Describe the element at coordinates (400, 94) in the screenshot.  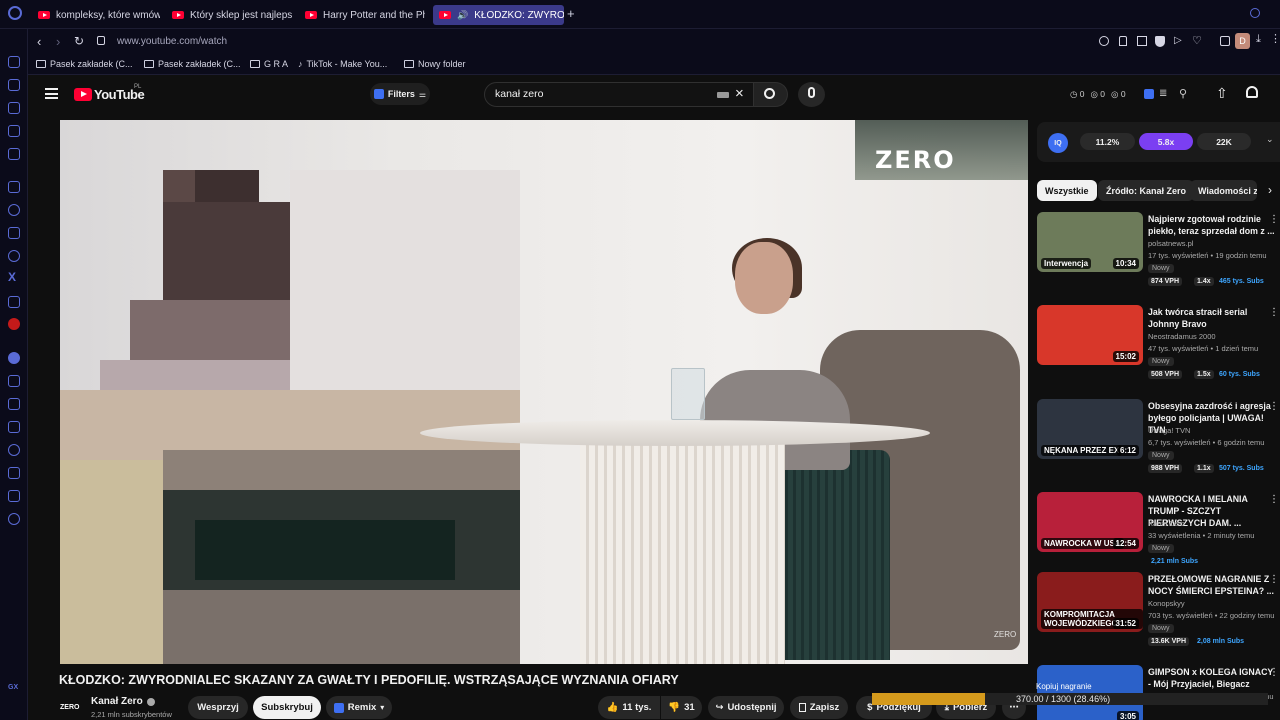
I see `filters-button: Filters ⚌` at that location.